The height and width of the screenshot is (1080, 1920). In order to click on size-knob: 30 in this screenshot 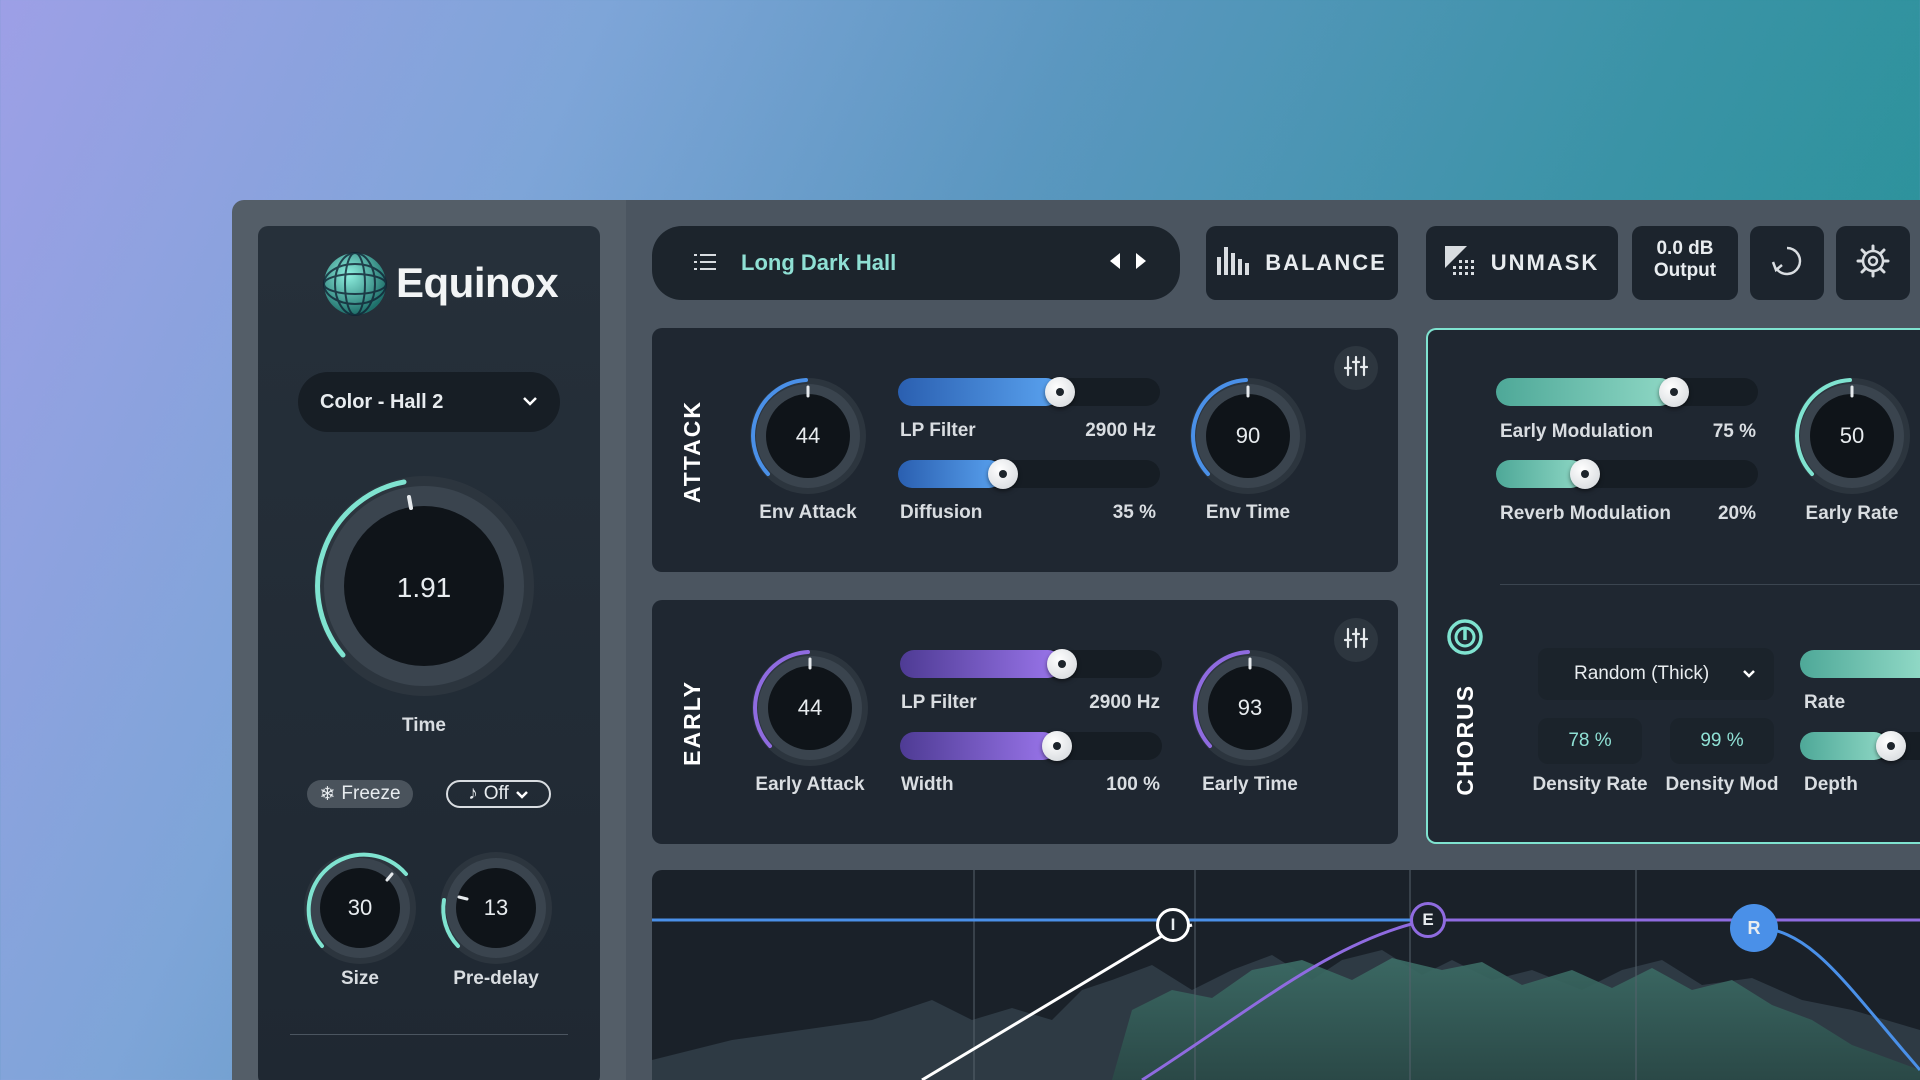, I will do `click(360, 908)`.